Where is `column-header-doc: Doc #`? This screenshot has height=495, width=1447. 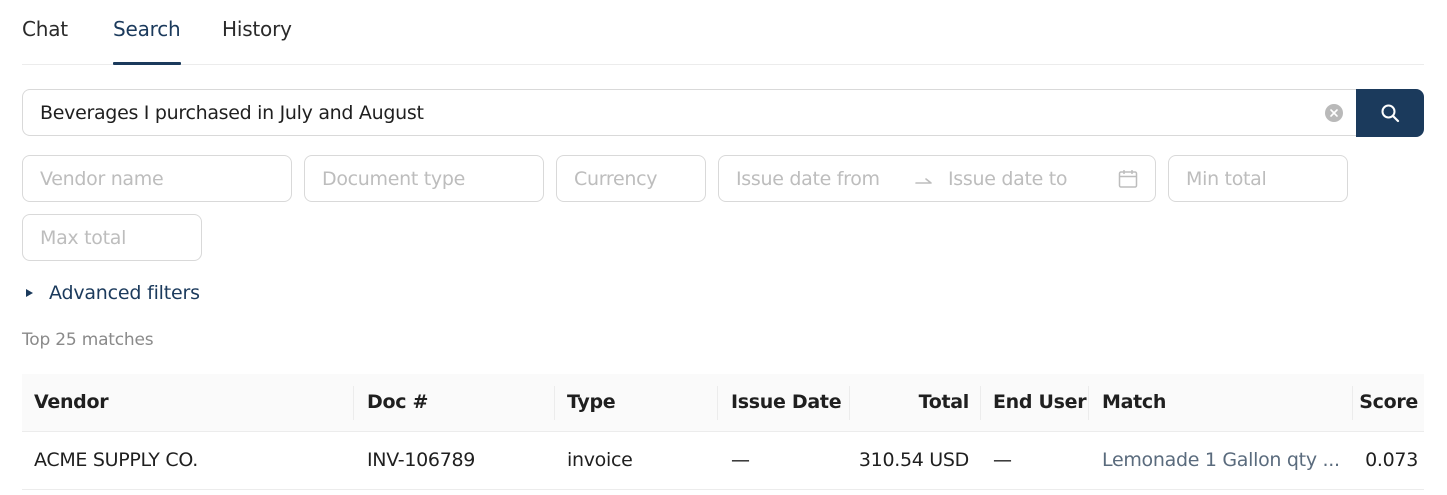
column-header-doc: Doc # is located at coordinates (397, 402).